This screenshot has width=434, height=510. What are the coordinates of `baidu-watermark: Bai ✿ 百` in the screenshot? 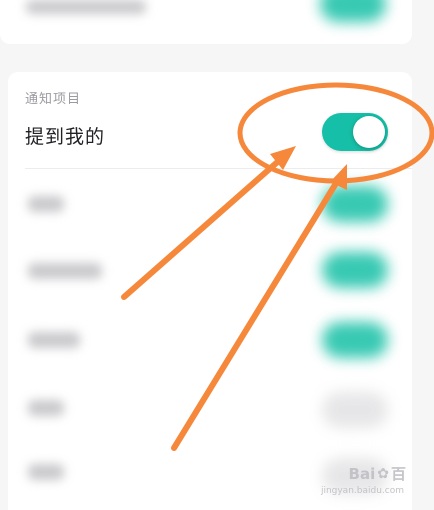 It's located at (377, 473).